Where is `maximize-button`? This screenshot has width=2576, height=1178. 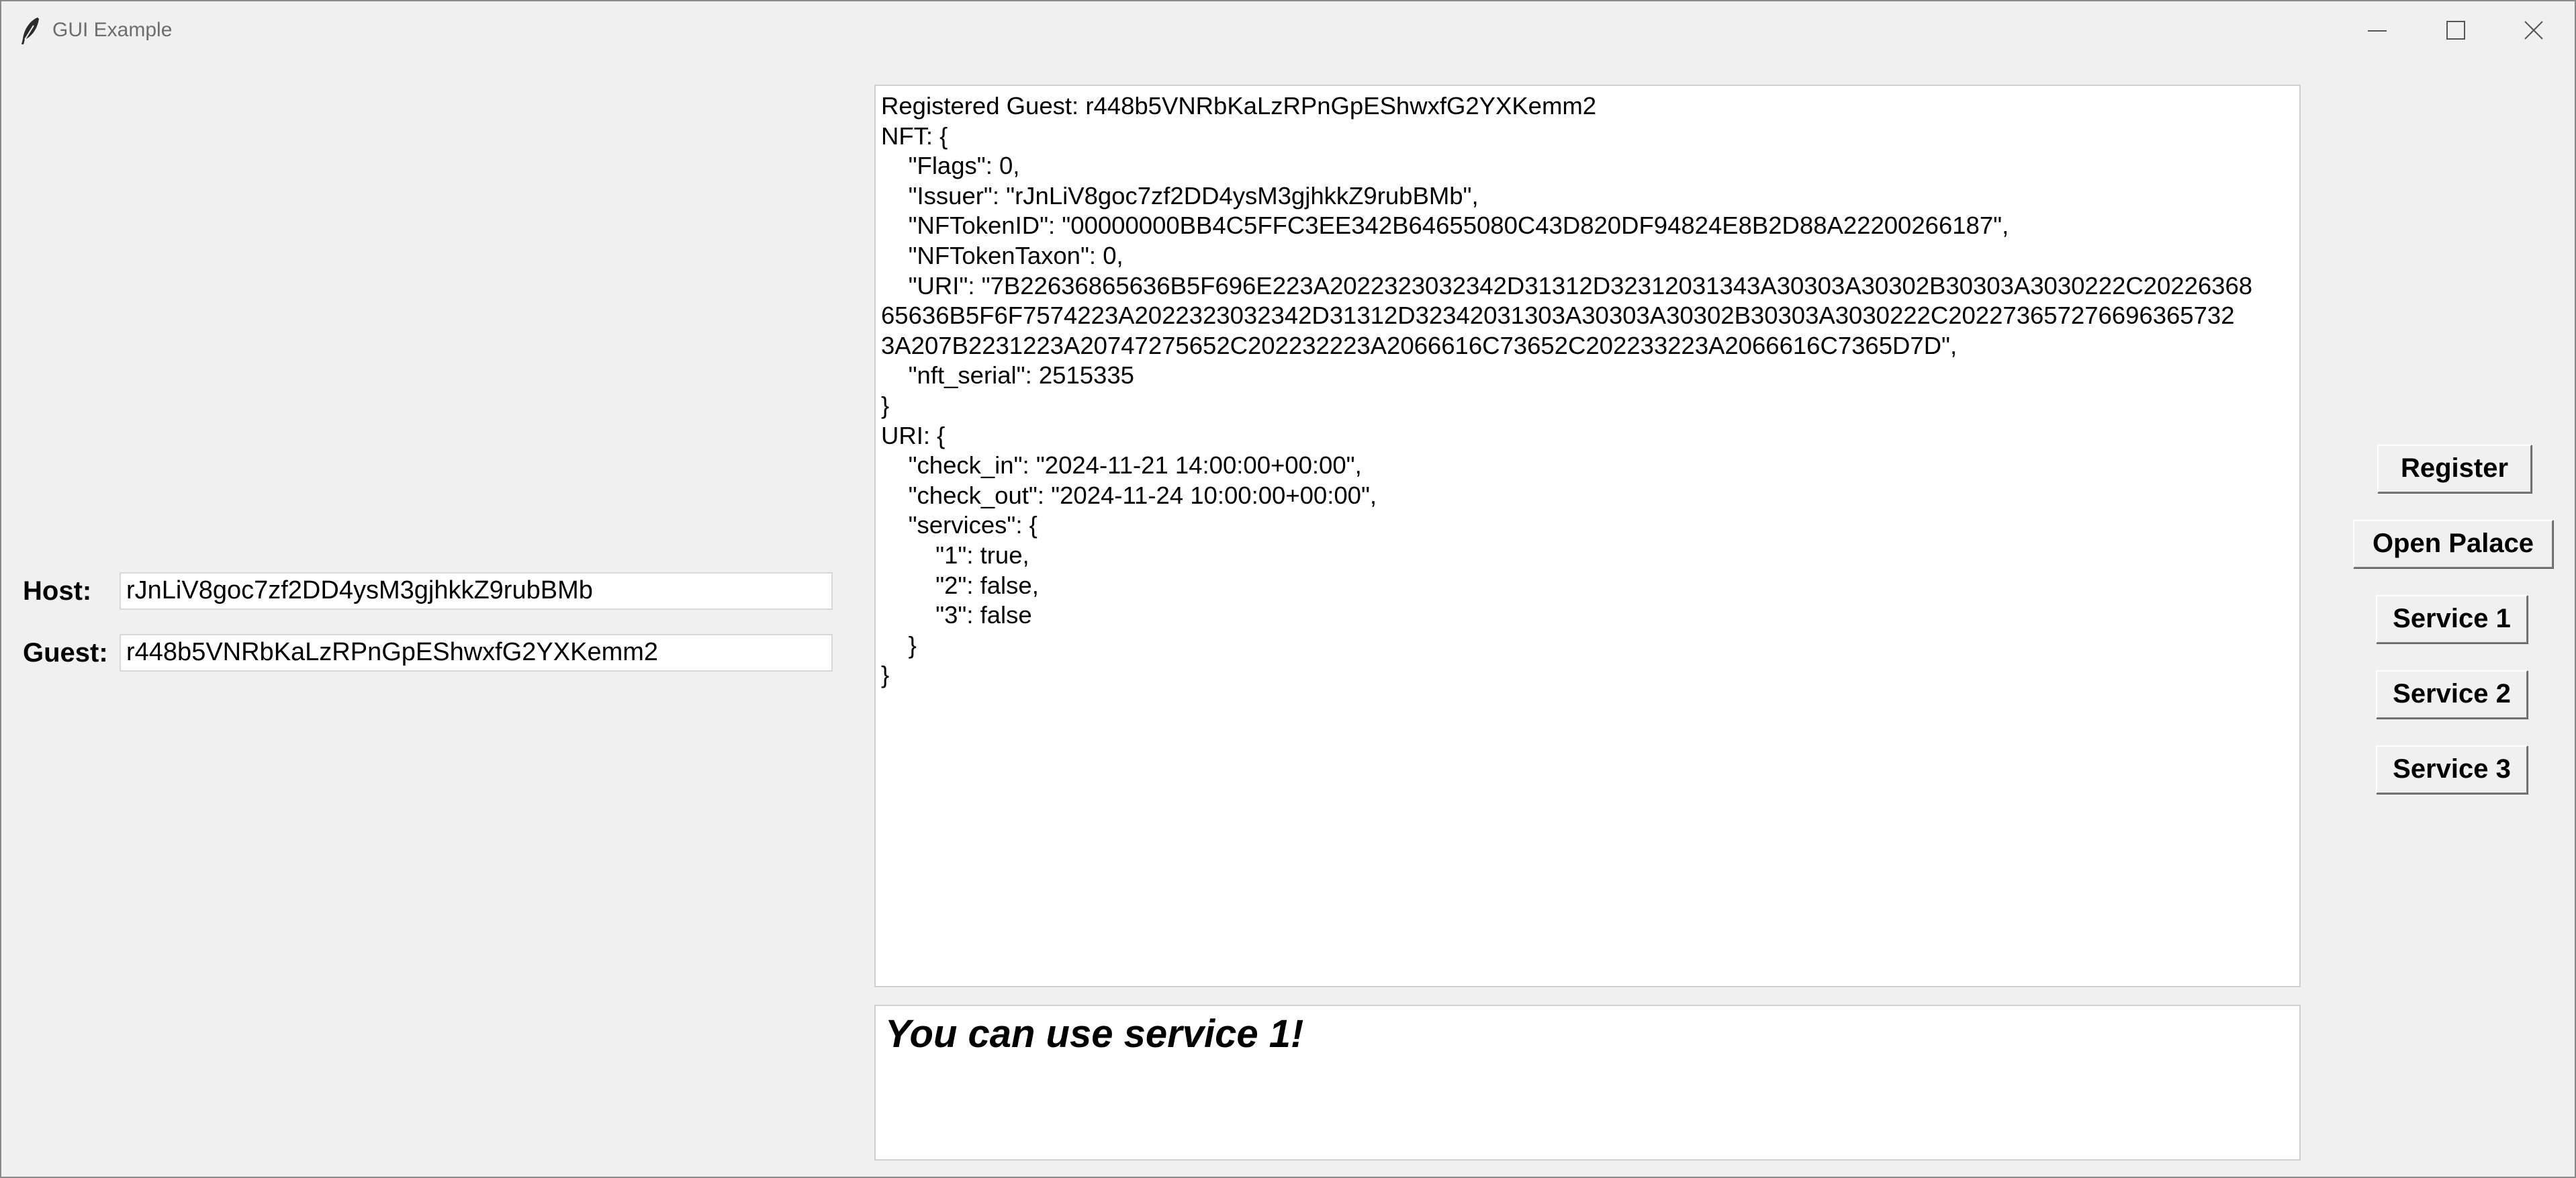 maximize-button is located at coordinates (2456, 30).